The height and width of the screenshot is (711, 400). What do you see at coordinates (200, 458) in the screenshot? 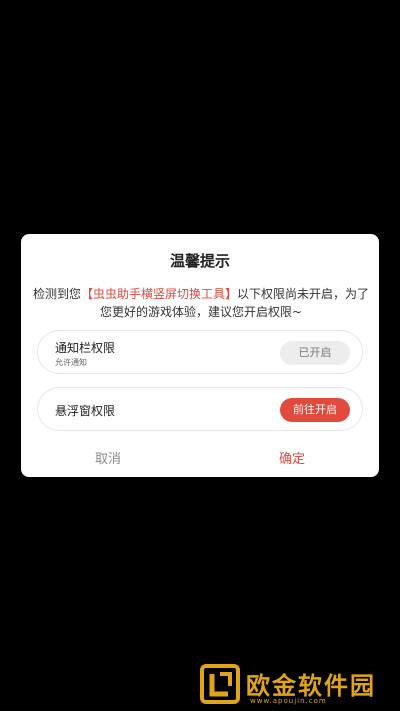
I see `dialog-actions: 取消 确定` at bounding box center [200, 458].